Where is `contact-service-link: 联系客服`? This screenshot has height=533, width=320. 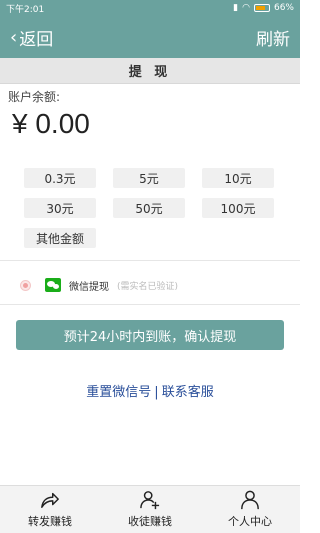 contact-service-link: 联系客服 is located at coordinates (188, 392).